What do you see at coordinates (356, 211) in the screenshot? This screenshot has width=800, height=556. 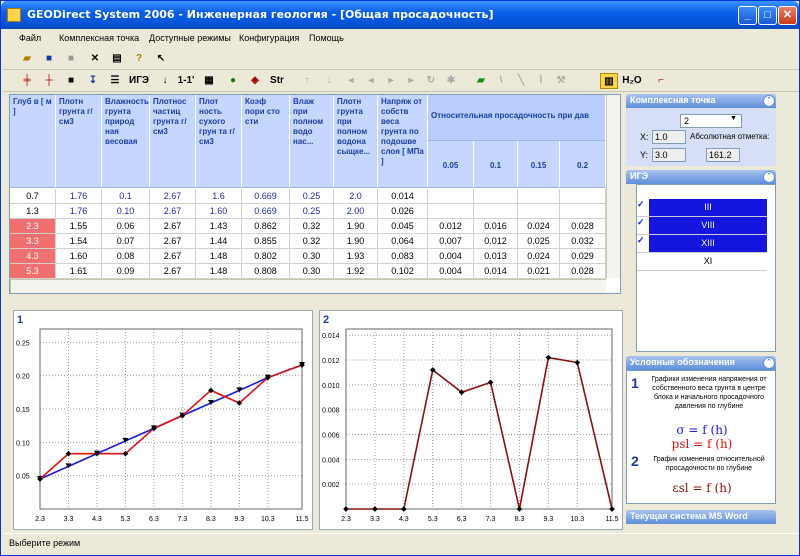 I see `table-cell: 2.00` at bounding box center [356, 211].